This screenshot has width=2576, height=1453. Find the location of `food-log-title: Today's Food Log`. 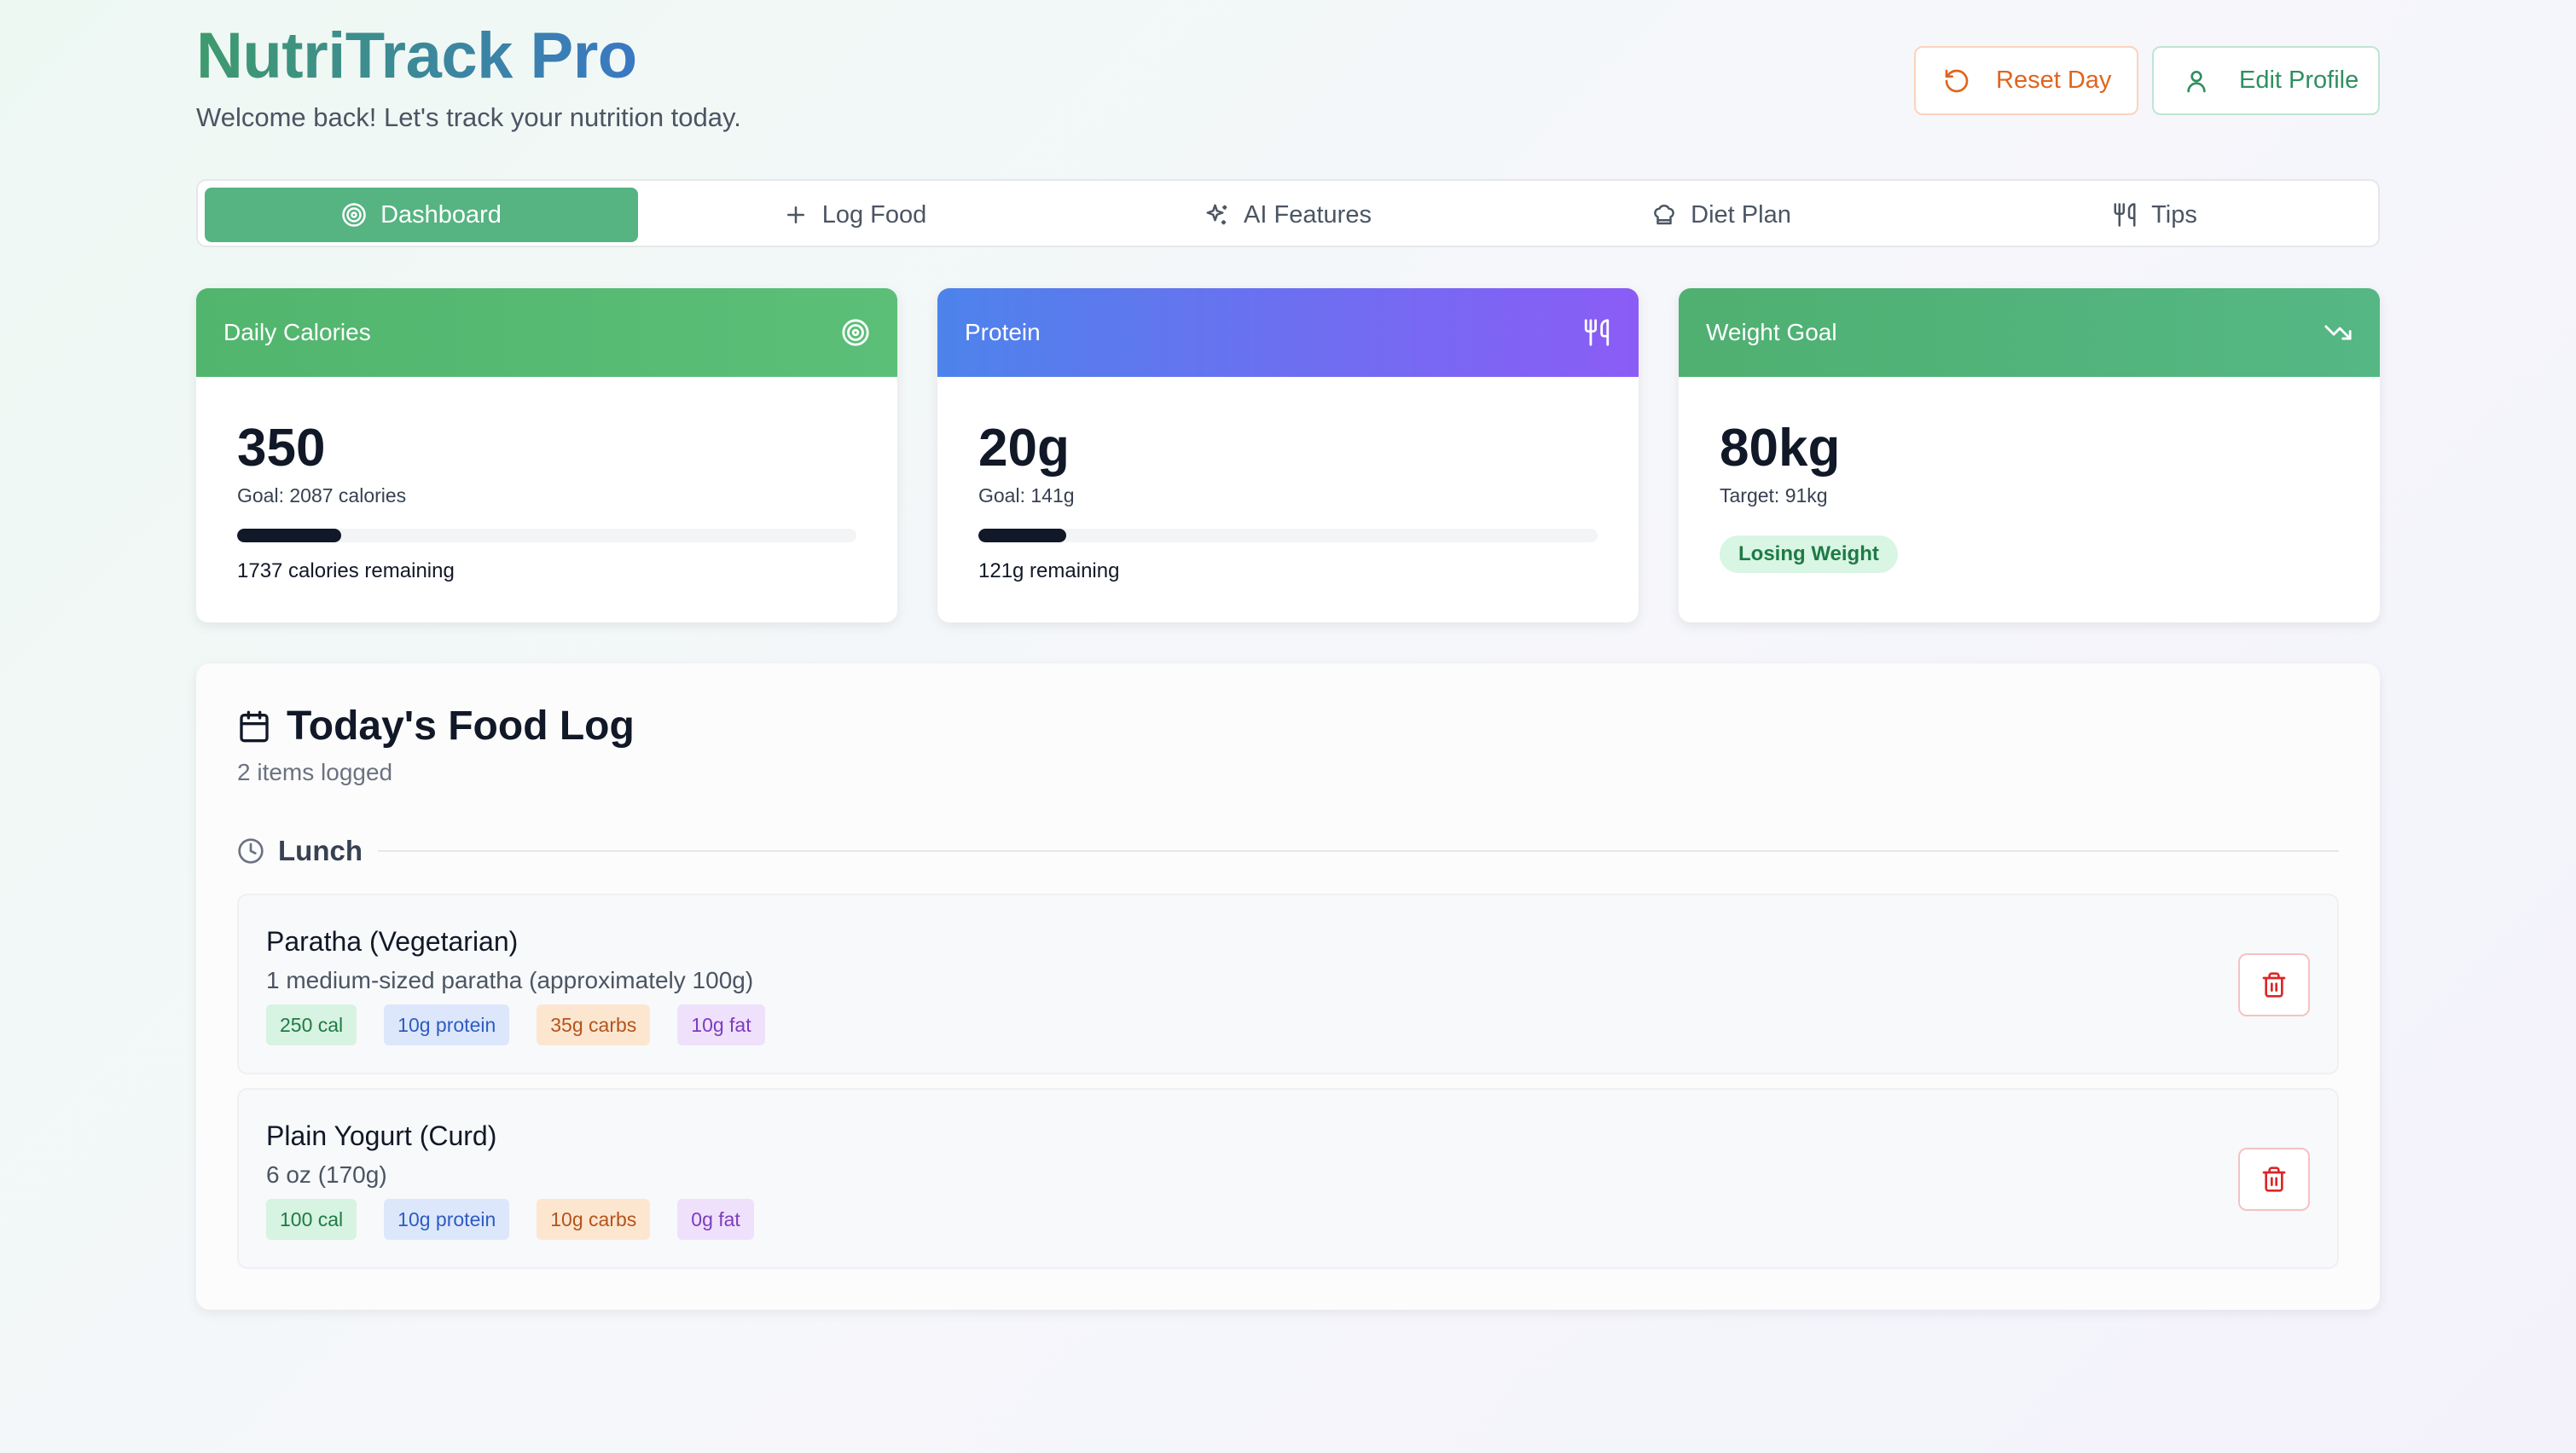

food-log-title: Today's Food Log is located at coordinates (461, 726).